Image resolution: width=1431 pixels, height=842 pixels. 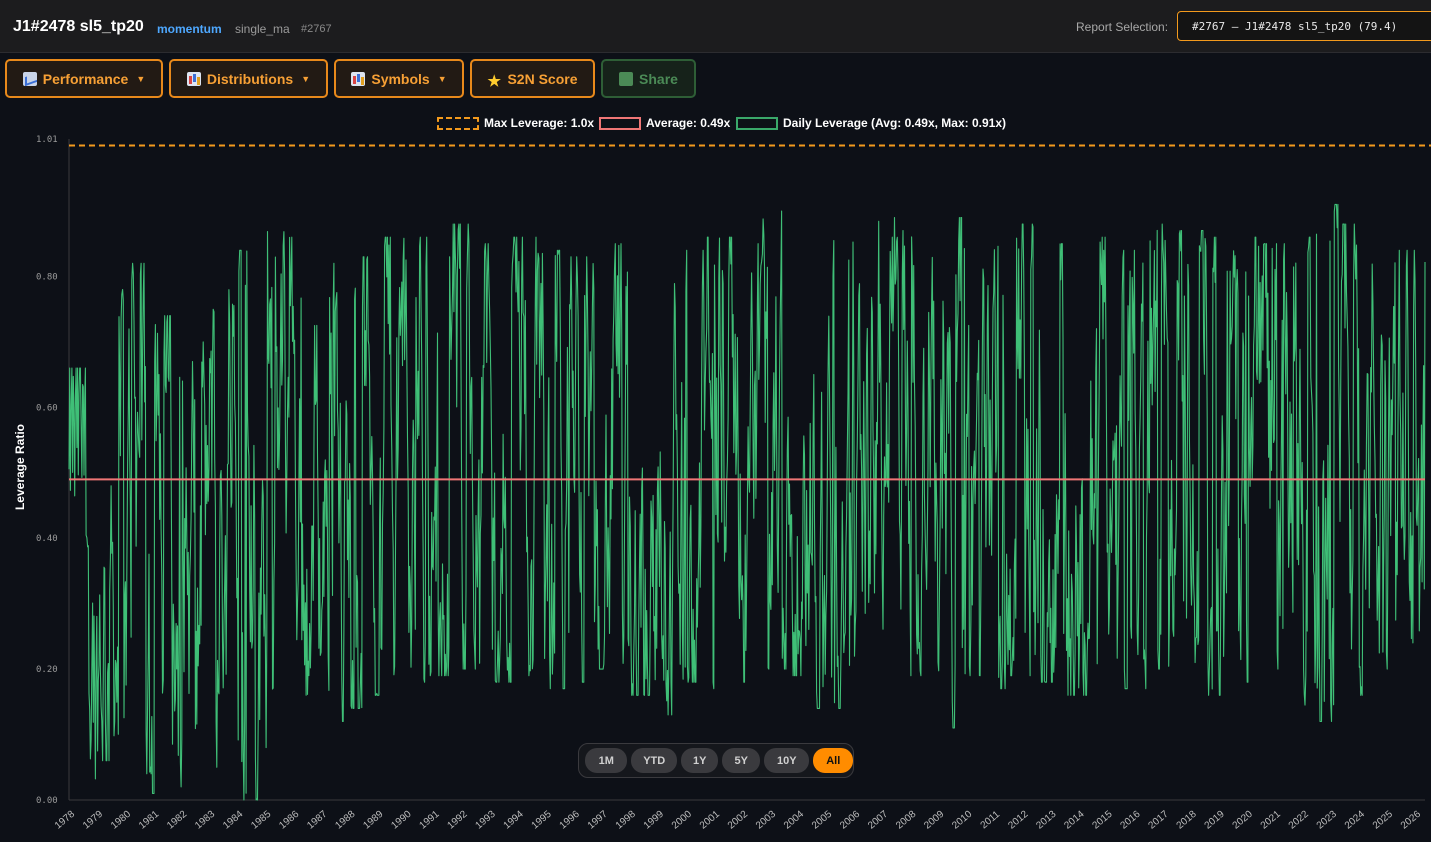 What do you see at coordinates (20, 467) in the screenshot?
I see `y-axis-title: Leverage Ratio` at bounding box center [20, 467].